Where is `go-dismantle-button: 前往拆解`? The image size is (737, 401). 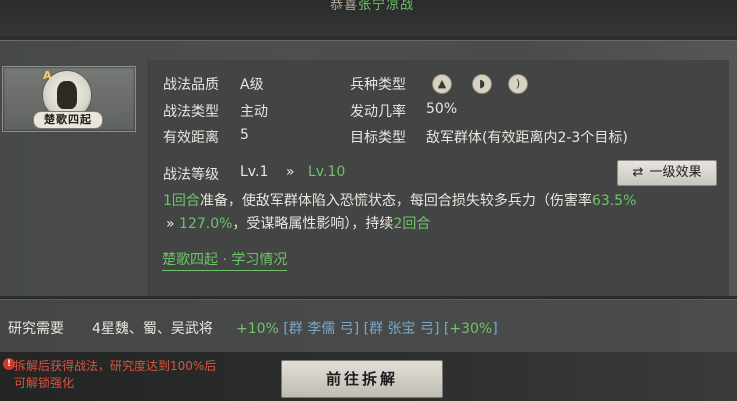 go-dismantle-button: 前往拆解 is located at coordinates (362, 379).